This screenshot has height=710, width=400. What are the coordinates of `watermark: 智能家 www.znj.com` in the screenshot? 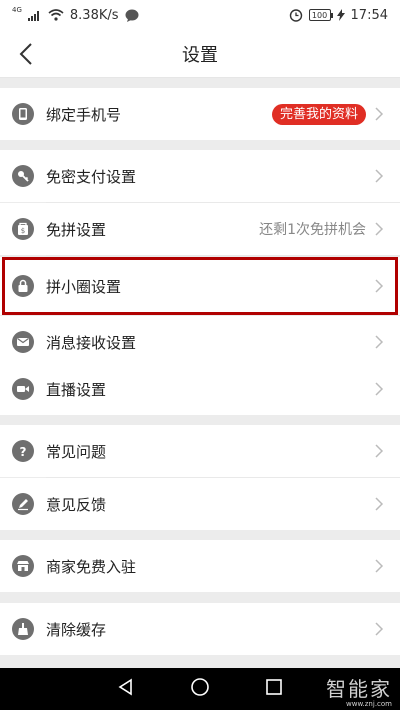 It's located at (359, 690).